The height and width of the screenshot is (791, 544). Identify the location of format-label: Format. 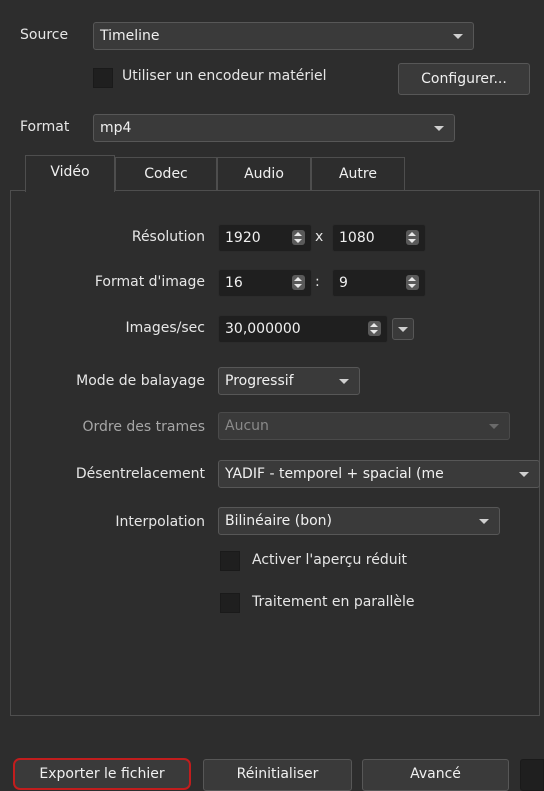
(45, 127).